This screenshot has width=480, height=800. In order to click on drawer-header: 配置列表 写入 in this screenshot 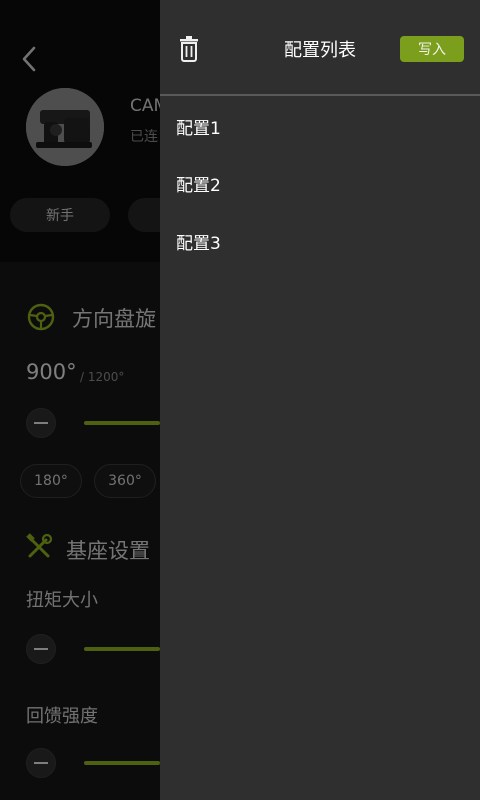, I will do `click(320, 48)`.